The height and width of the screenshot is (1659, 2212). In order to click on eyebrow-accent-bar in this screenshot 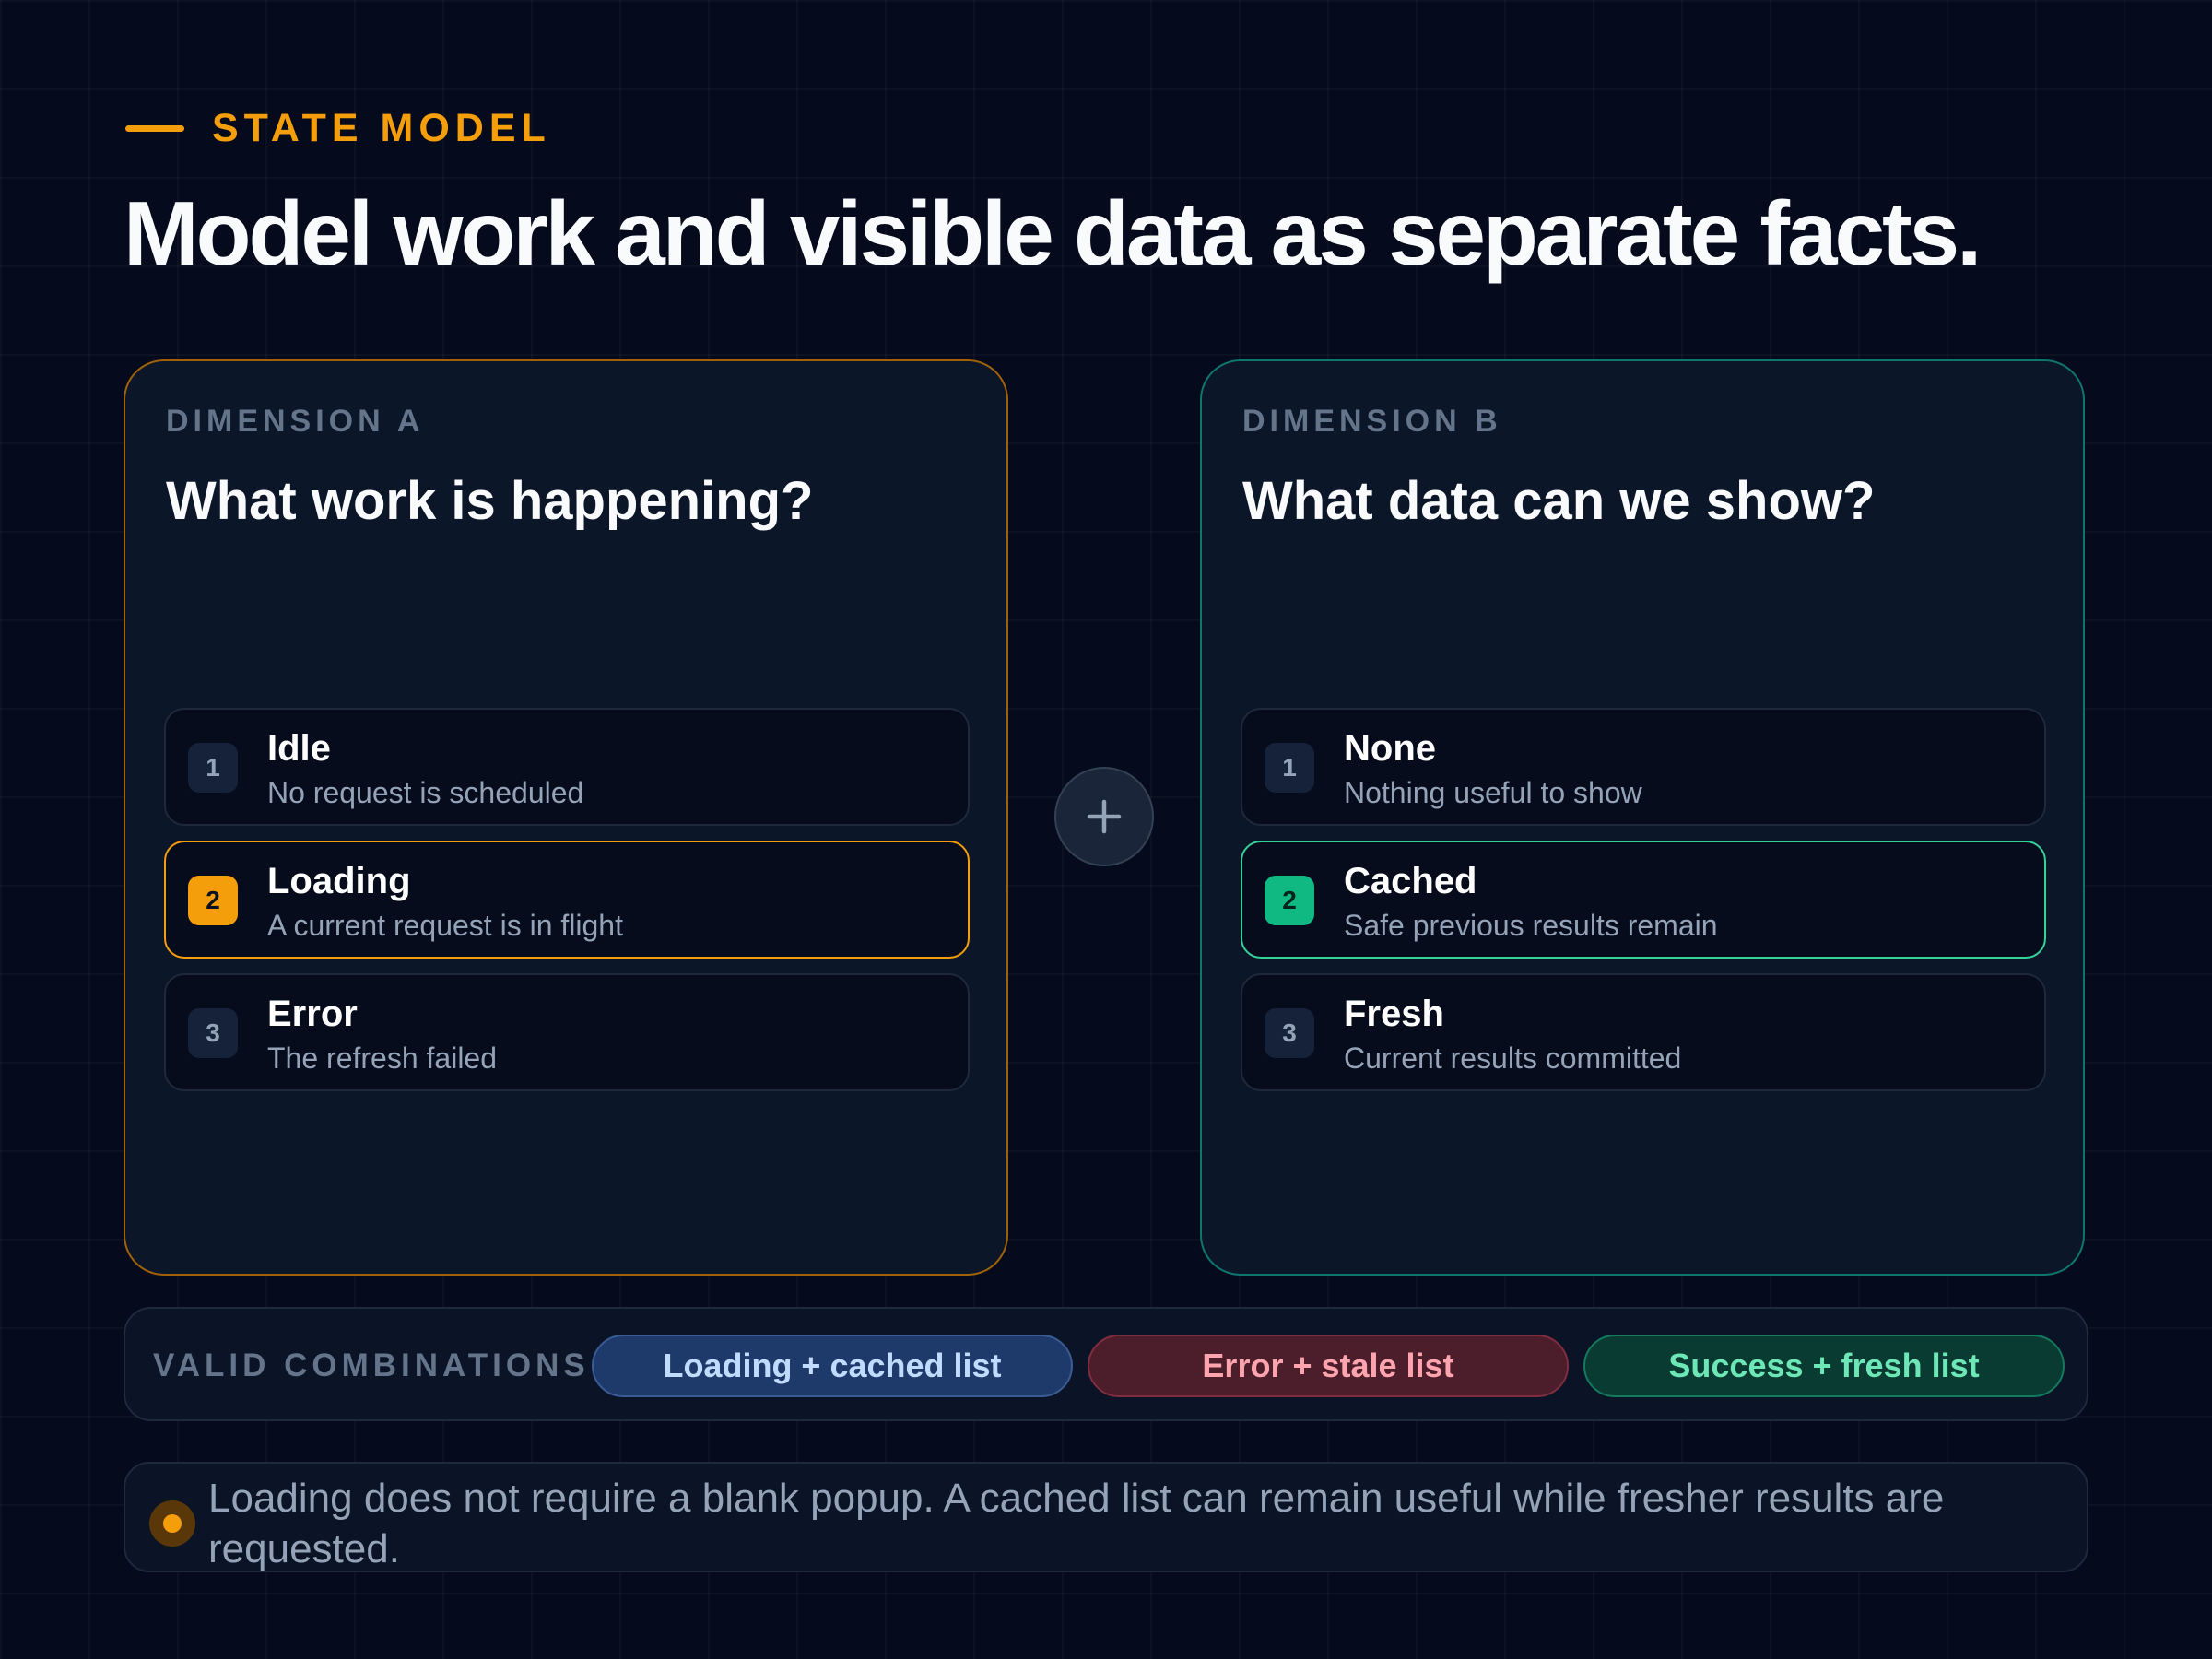, I will do `click(154, 128)`.